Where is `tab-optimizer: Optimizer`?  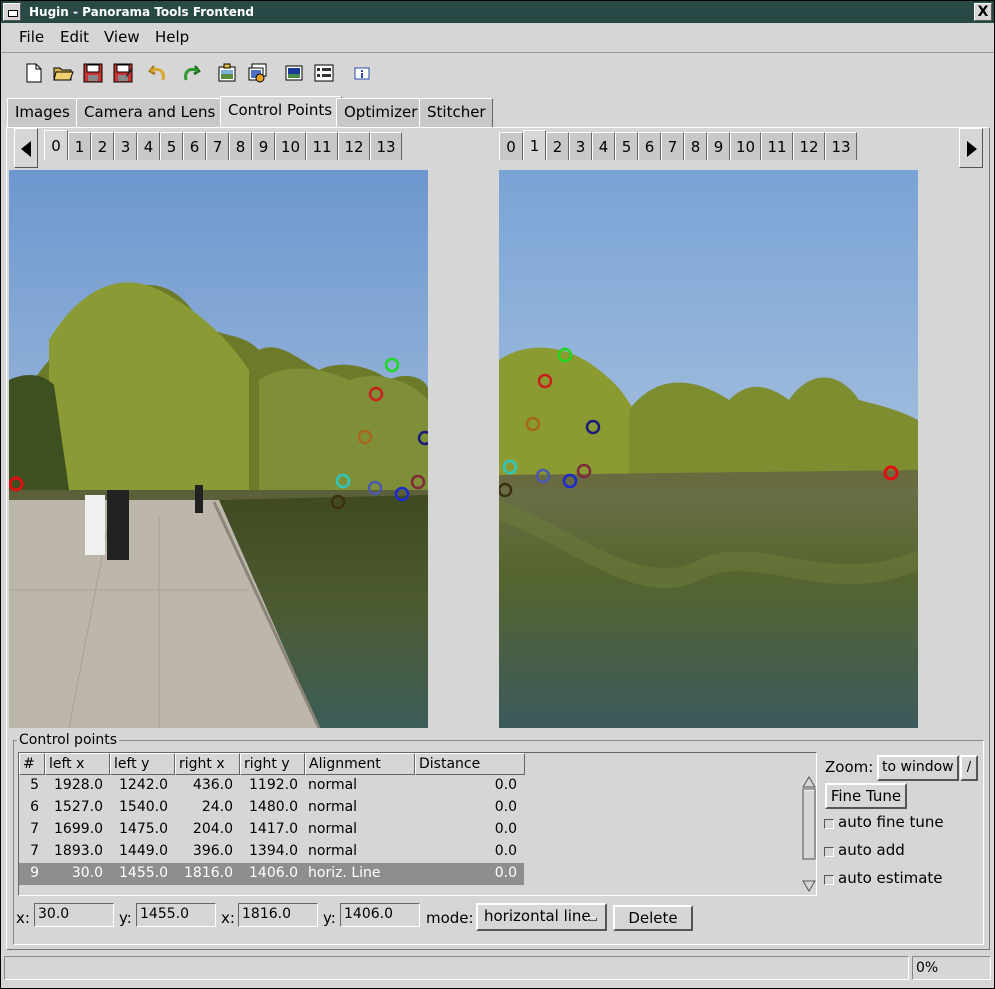 tab-optimizer: Optimizer is located at coordinates (378, 112).